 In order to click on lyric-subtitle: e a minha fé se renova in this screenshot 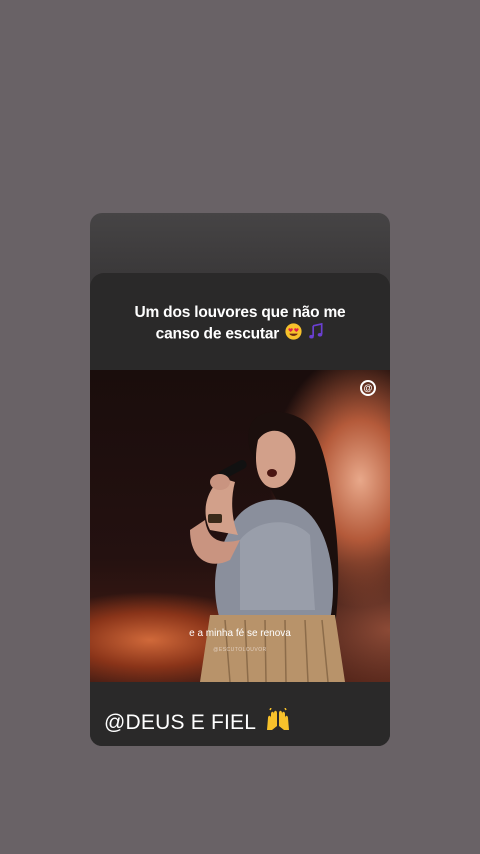, I will do `click(240, 633)`.